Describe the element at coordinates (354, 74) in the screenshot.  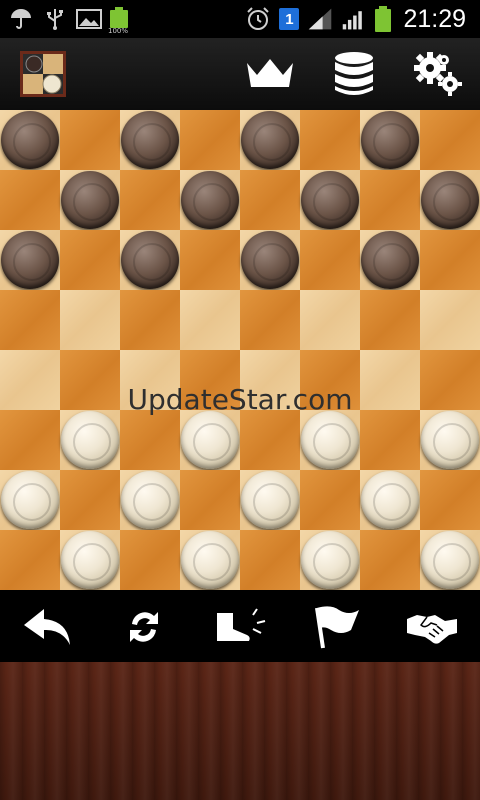
I see `database-button` at that location.